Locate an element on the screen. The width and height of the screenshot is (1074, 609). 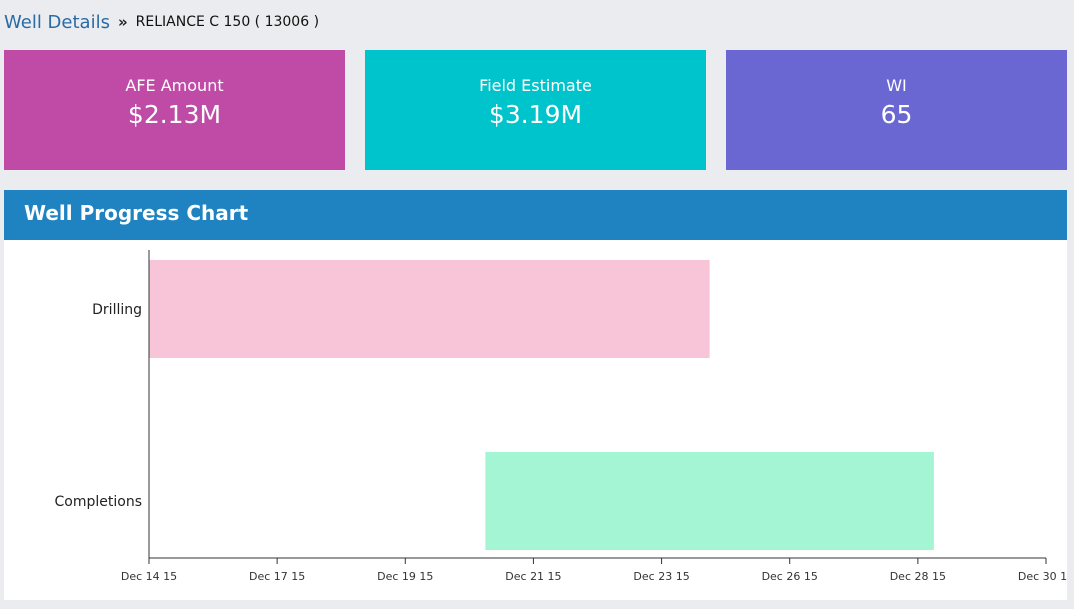
wi-card: WI 65 is located at coordinates (896, 110).